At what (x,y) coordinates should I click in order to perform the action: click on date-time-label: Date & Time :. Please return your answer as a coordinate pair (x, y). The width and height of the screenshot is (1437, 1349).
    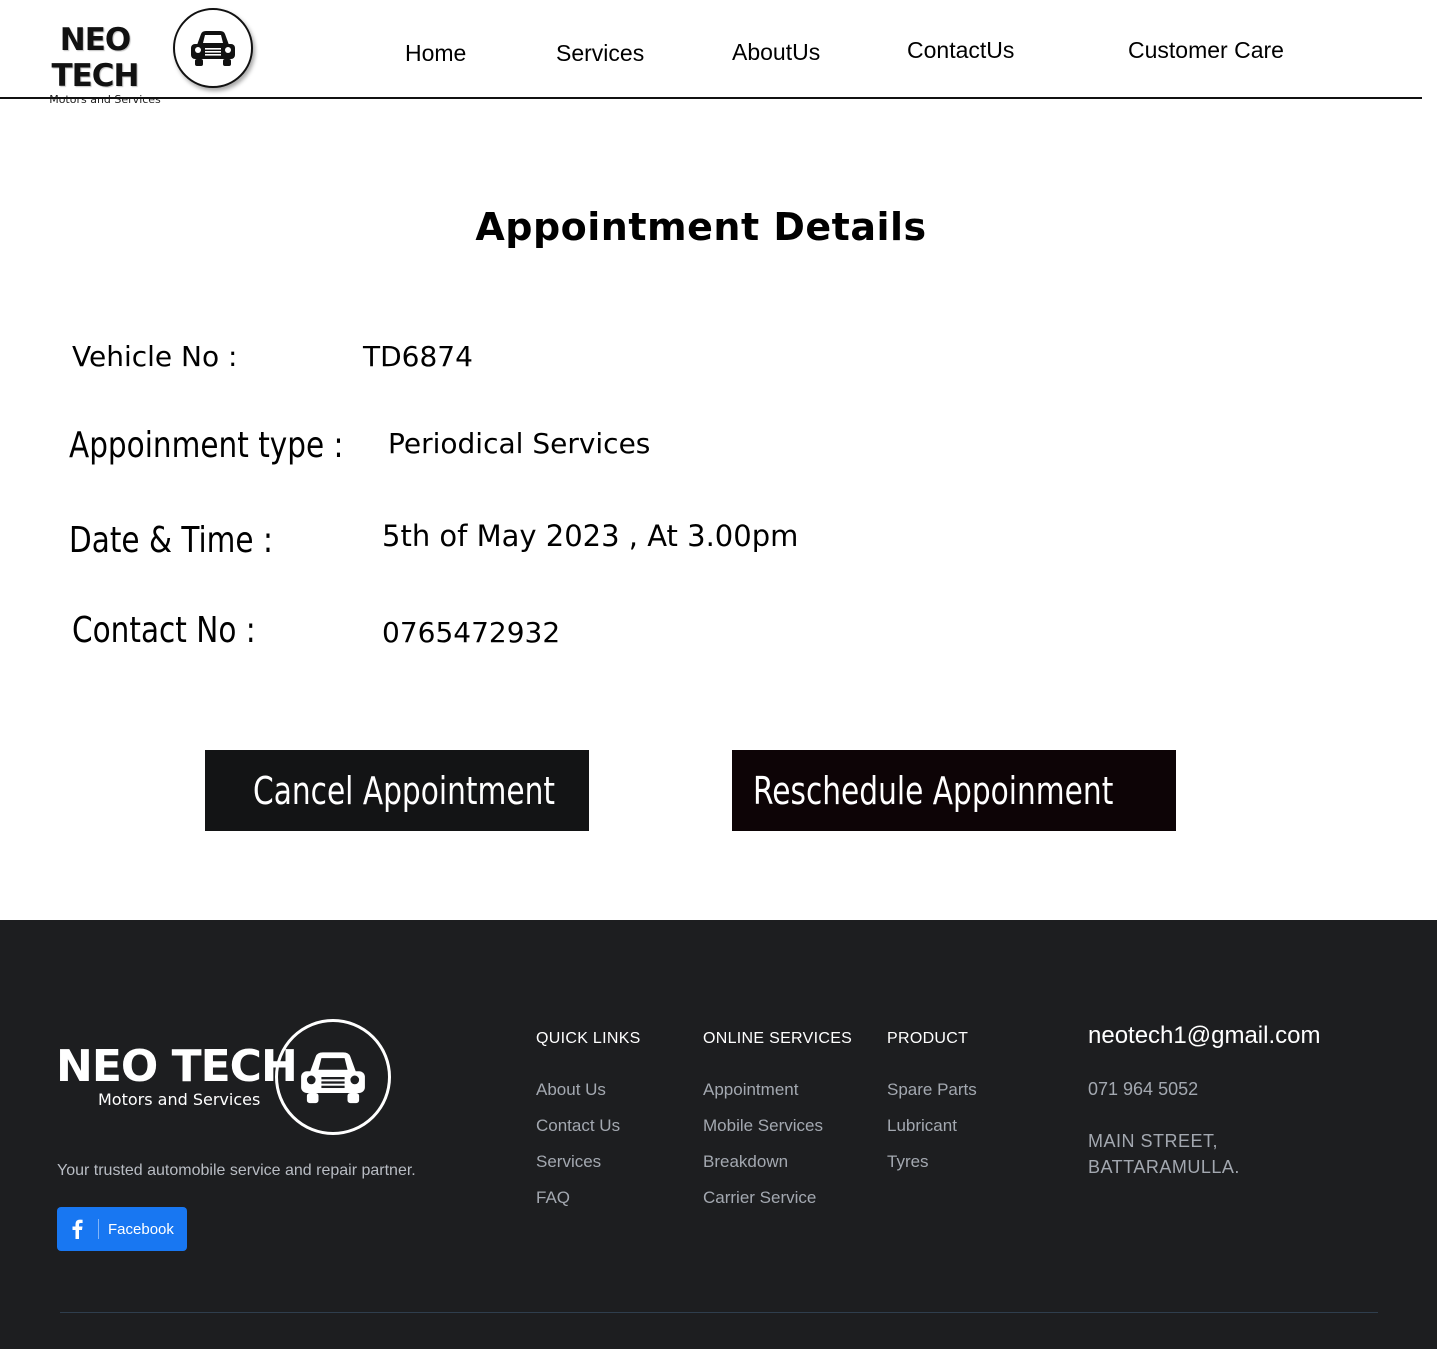
    Looking at the image, I should click on (171, 540).